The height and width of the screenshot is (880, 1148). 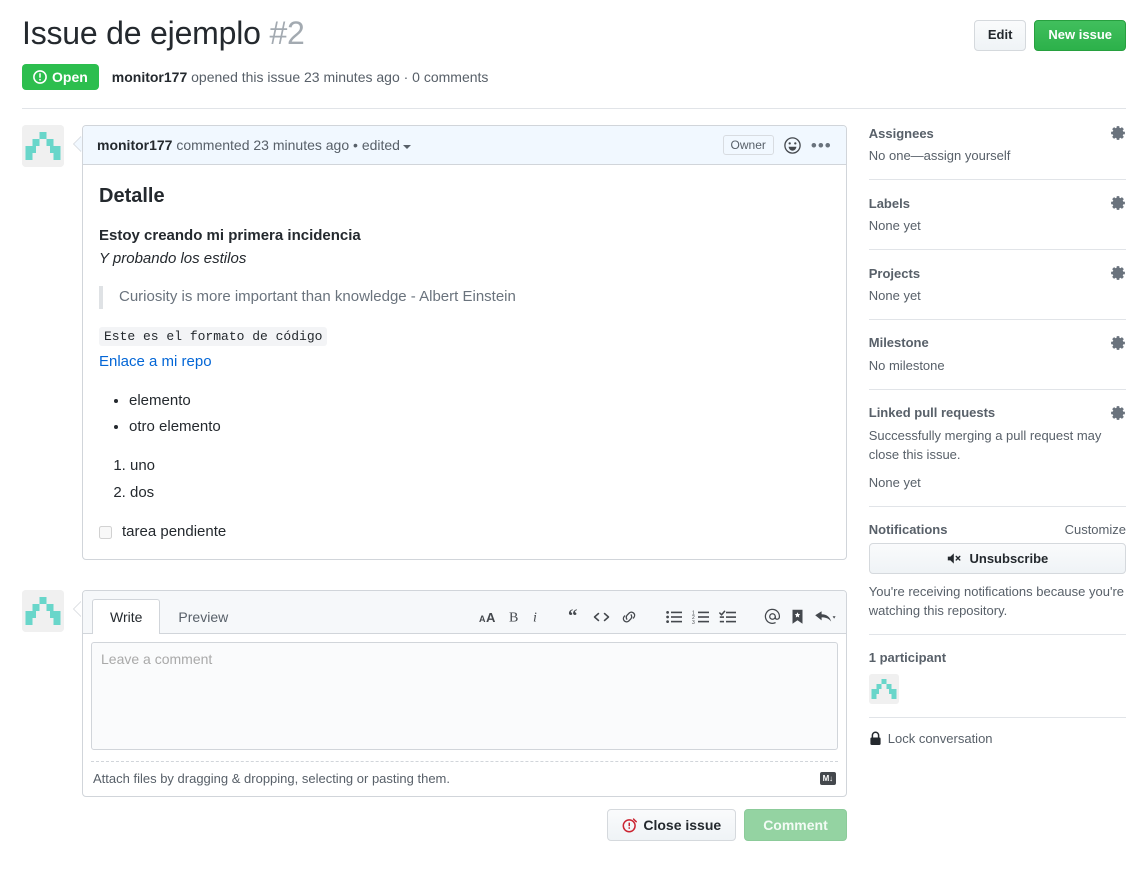 What do you see at coordinates (997, 529) in the screenshot?
I see `notifications-header: Notifications Customize` at bounding box center [997, 529].